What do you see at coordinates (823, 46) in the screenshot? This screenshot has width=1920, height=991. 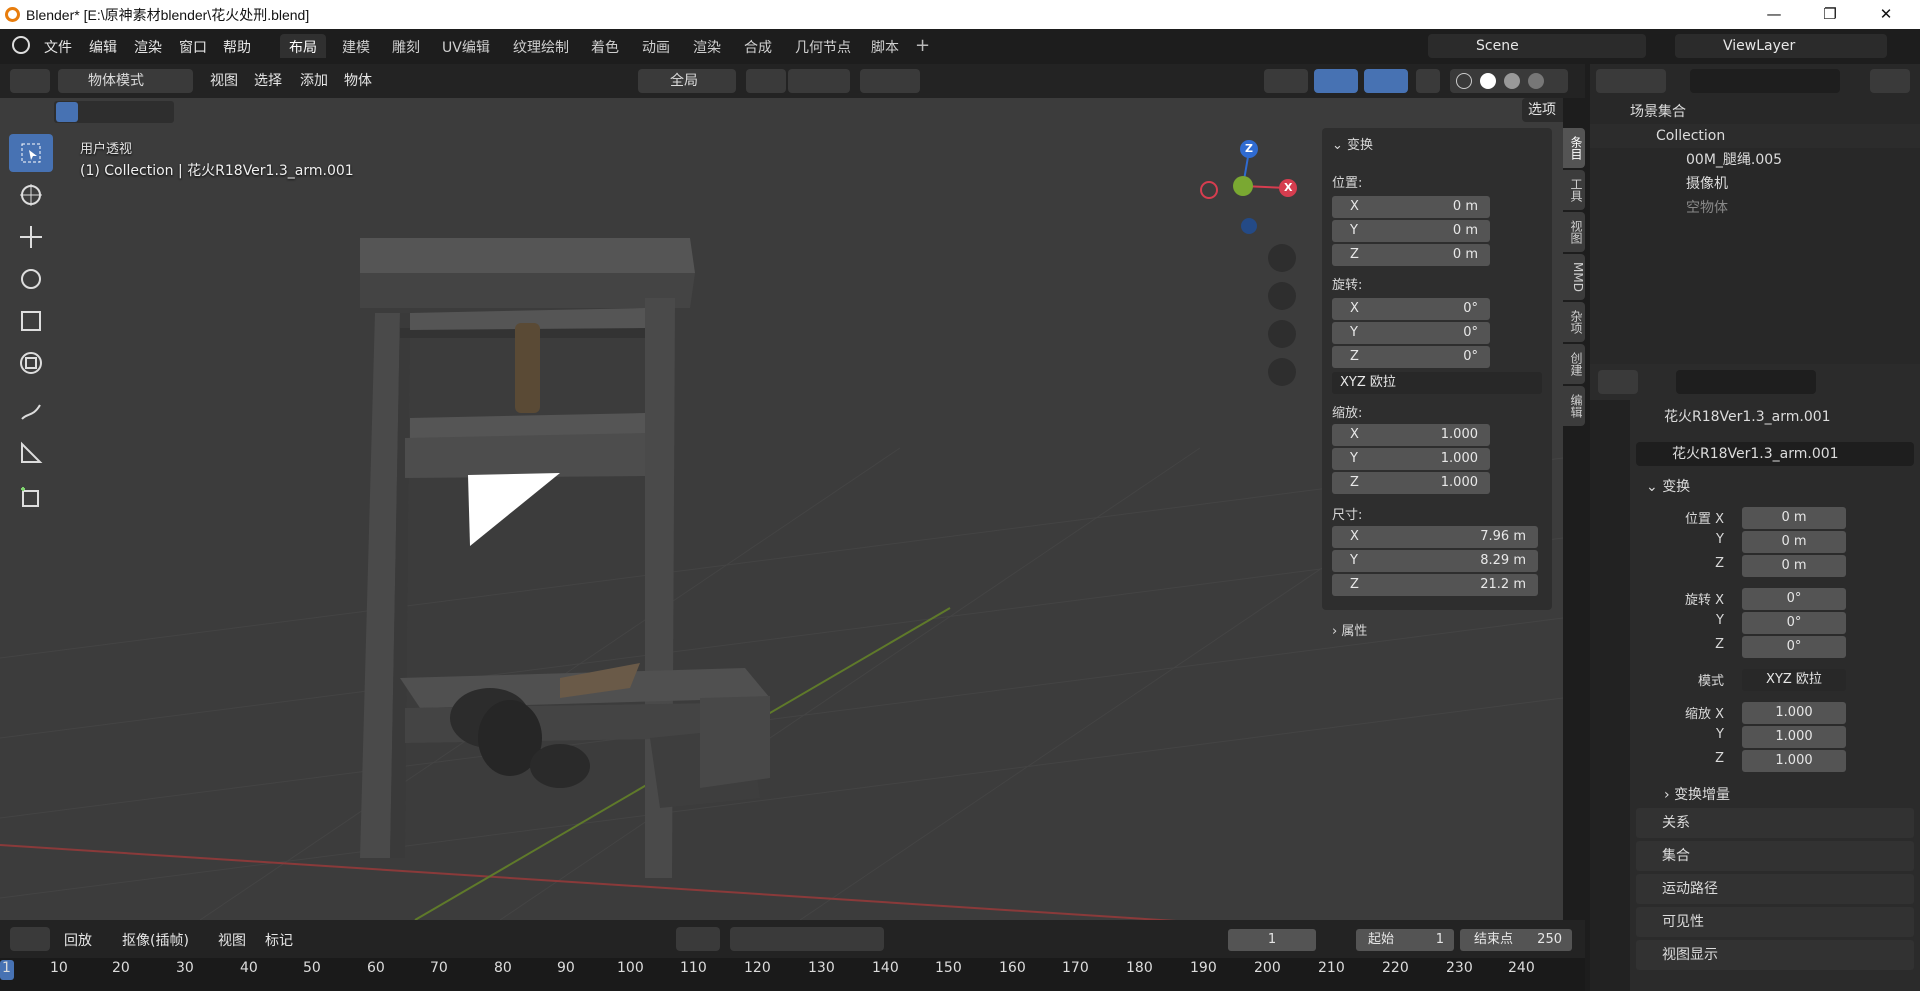 I see `tab-geometry-nodes: 几何节点` at bounding box center [823, 46].